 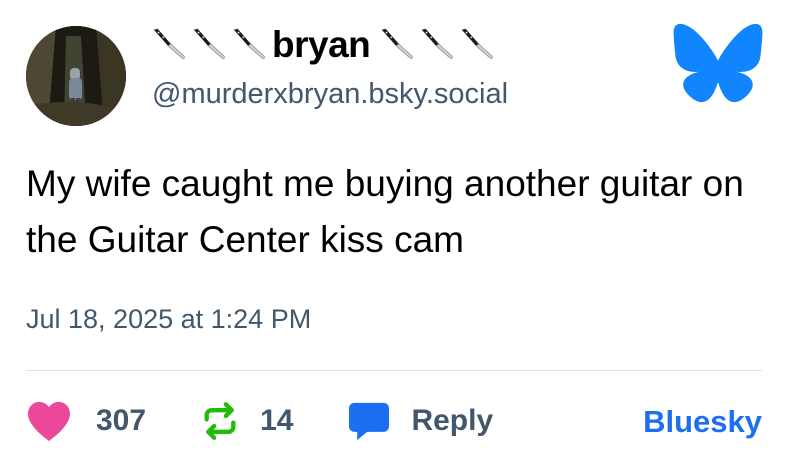 I want to click on like-count: 307, so click(x=121, y=420).